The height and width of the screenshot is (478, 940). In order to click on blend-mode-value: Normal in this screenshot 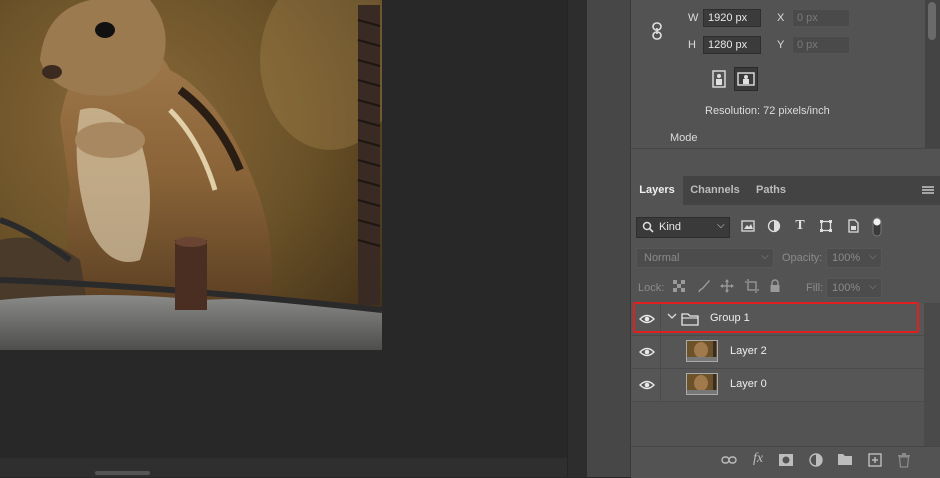, I will do `click(662, 258)`.